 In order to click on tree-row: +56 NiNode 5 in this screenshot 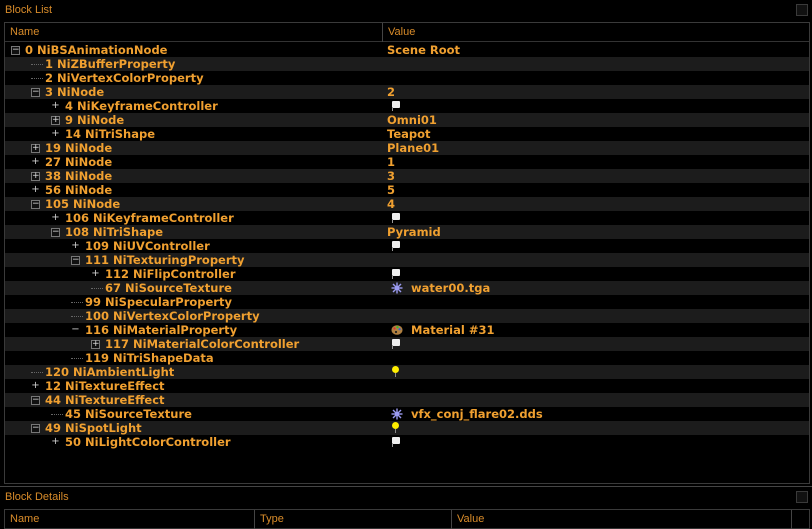, I will do `click(407, 190)`.